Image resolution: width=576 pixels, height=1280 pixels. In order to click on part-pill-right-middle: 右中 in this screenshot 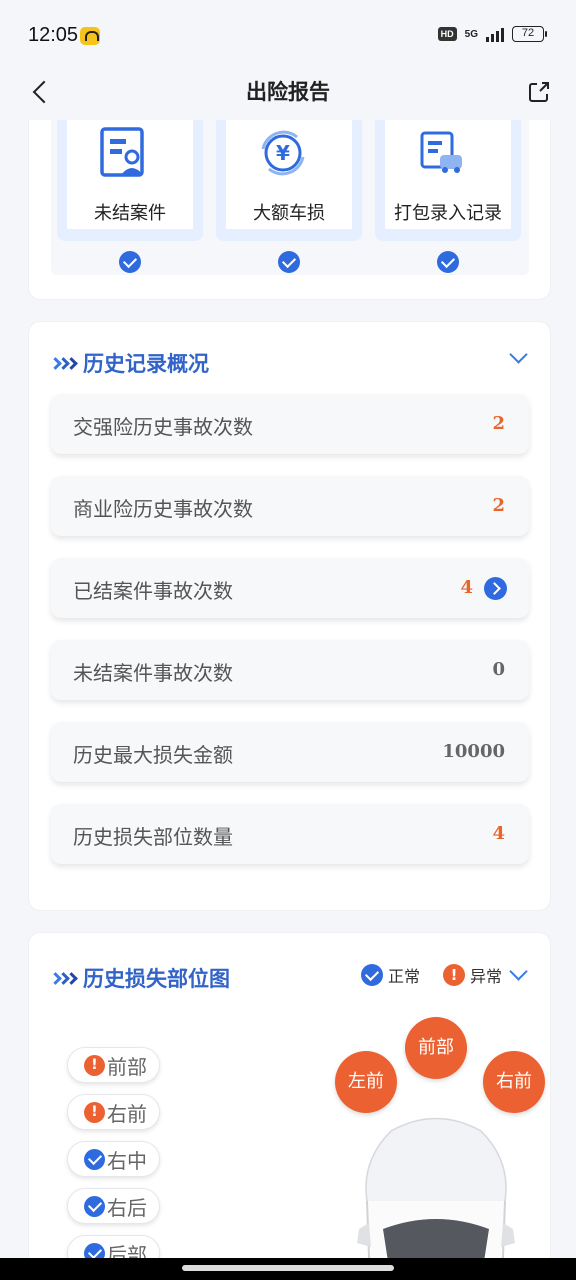, I will do `click(113, 1159)`.